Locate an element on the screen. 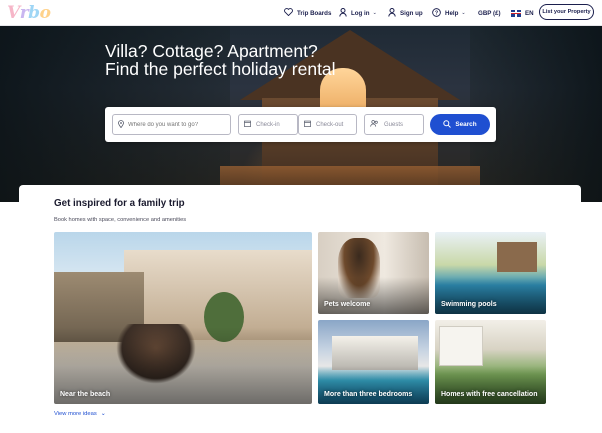 This screenshot has width=602, height=433. tile-label: Near the beach is located at coordinates (85, 394).